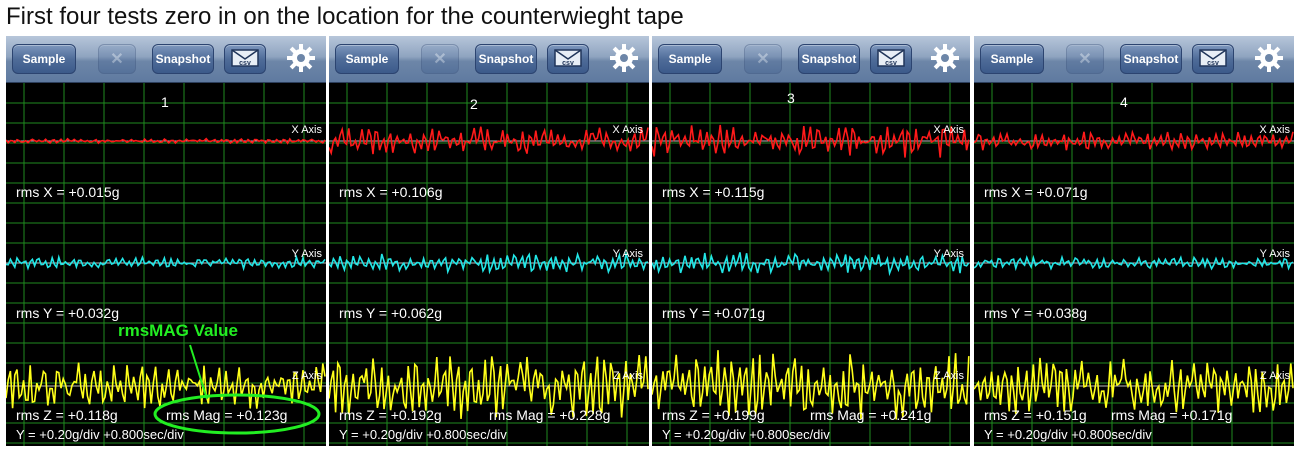 The width and height of the screenshot is (1300, 453). Describe the element at coordinates (165, 102) in the screenshot. I see `panel-number: 1` at that location.